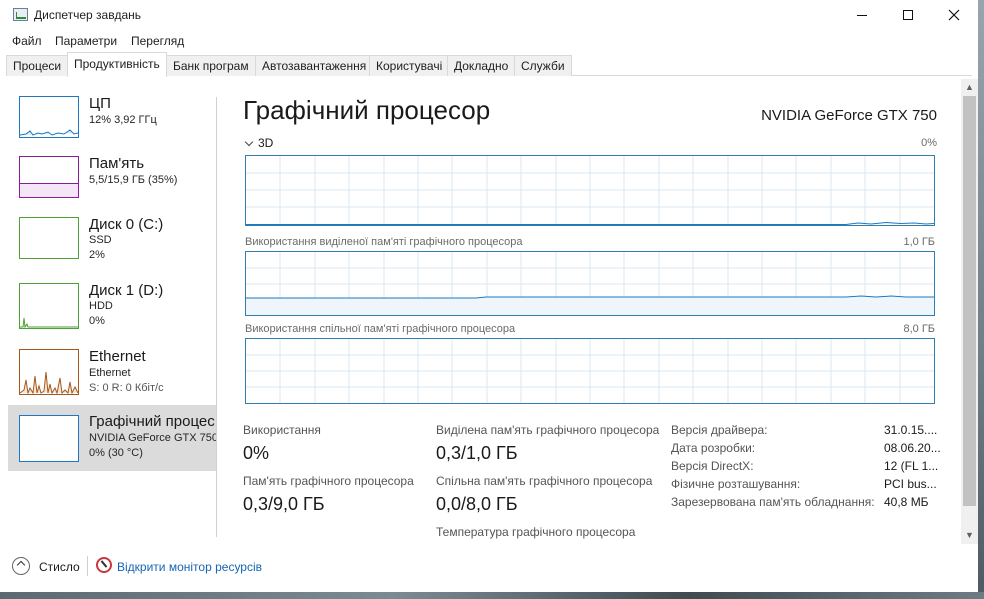 The height and width of the screenshot is (599, 984). What do you see at coordinates (969, 87) in the screenshot?
I see `scroll-up-arrow-icon: ▲` at bounding box center [969, 87].